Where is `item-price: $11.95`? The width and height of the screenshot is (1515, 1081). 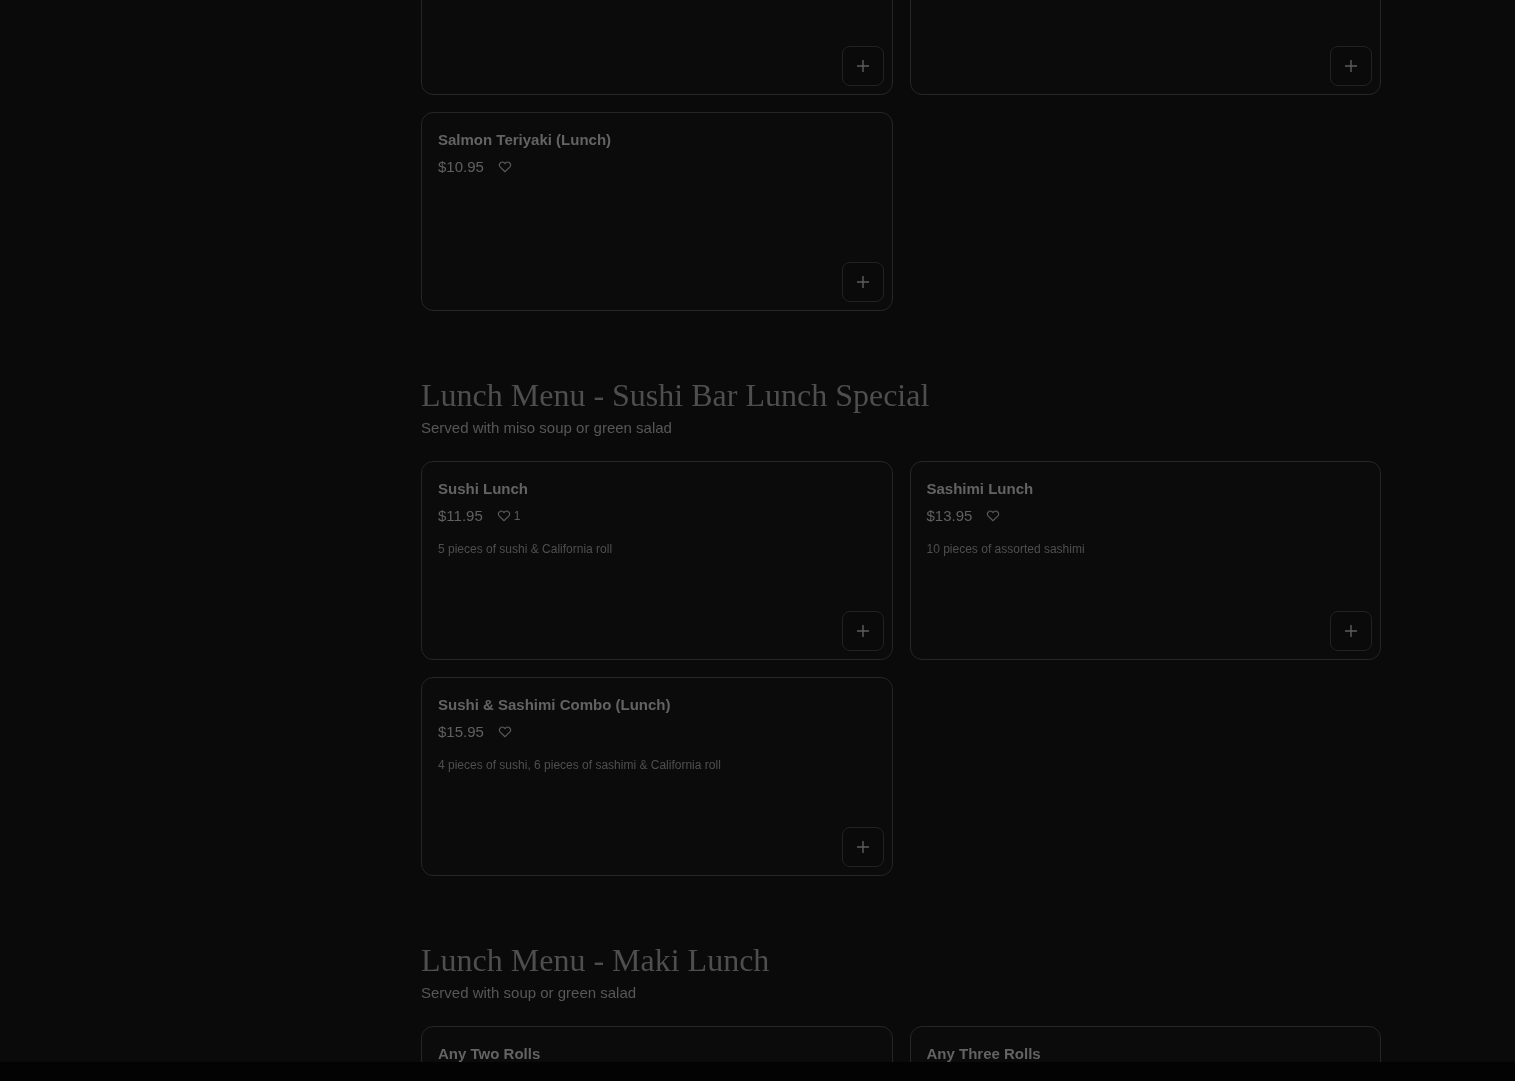
item-price: $11.95 is located at coordinates (460, 516).